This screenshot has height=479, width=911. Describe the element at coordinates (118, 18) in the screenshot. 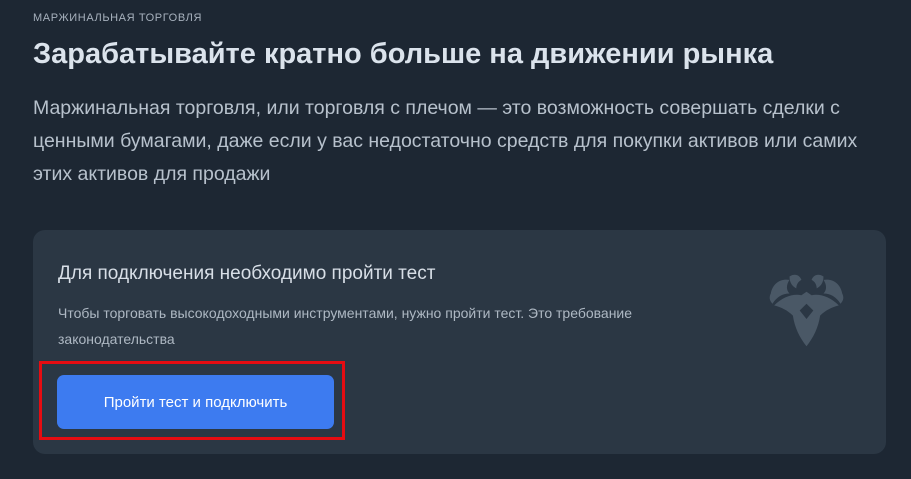

I see `section-eyebrow: МАРЖИНАЛЬНАЯ ТОРГОВЛЯ` at that location.